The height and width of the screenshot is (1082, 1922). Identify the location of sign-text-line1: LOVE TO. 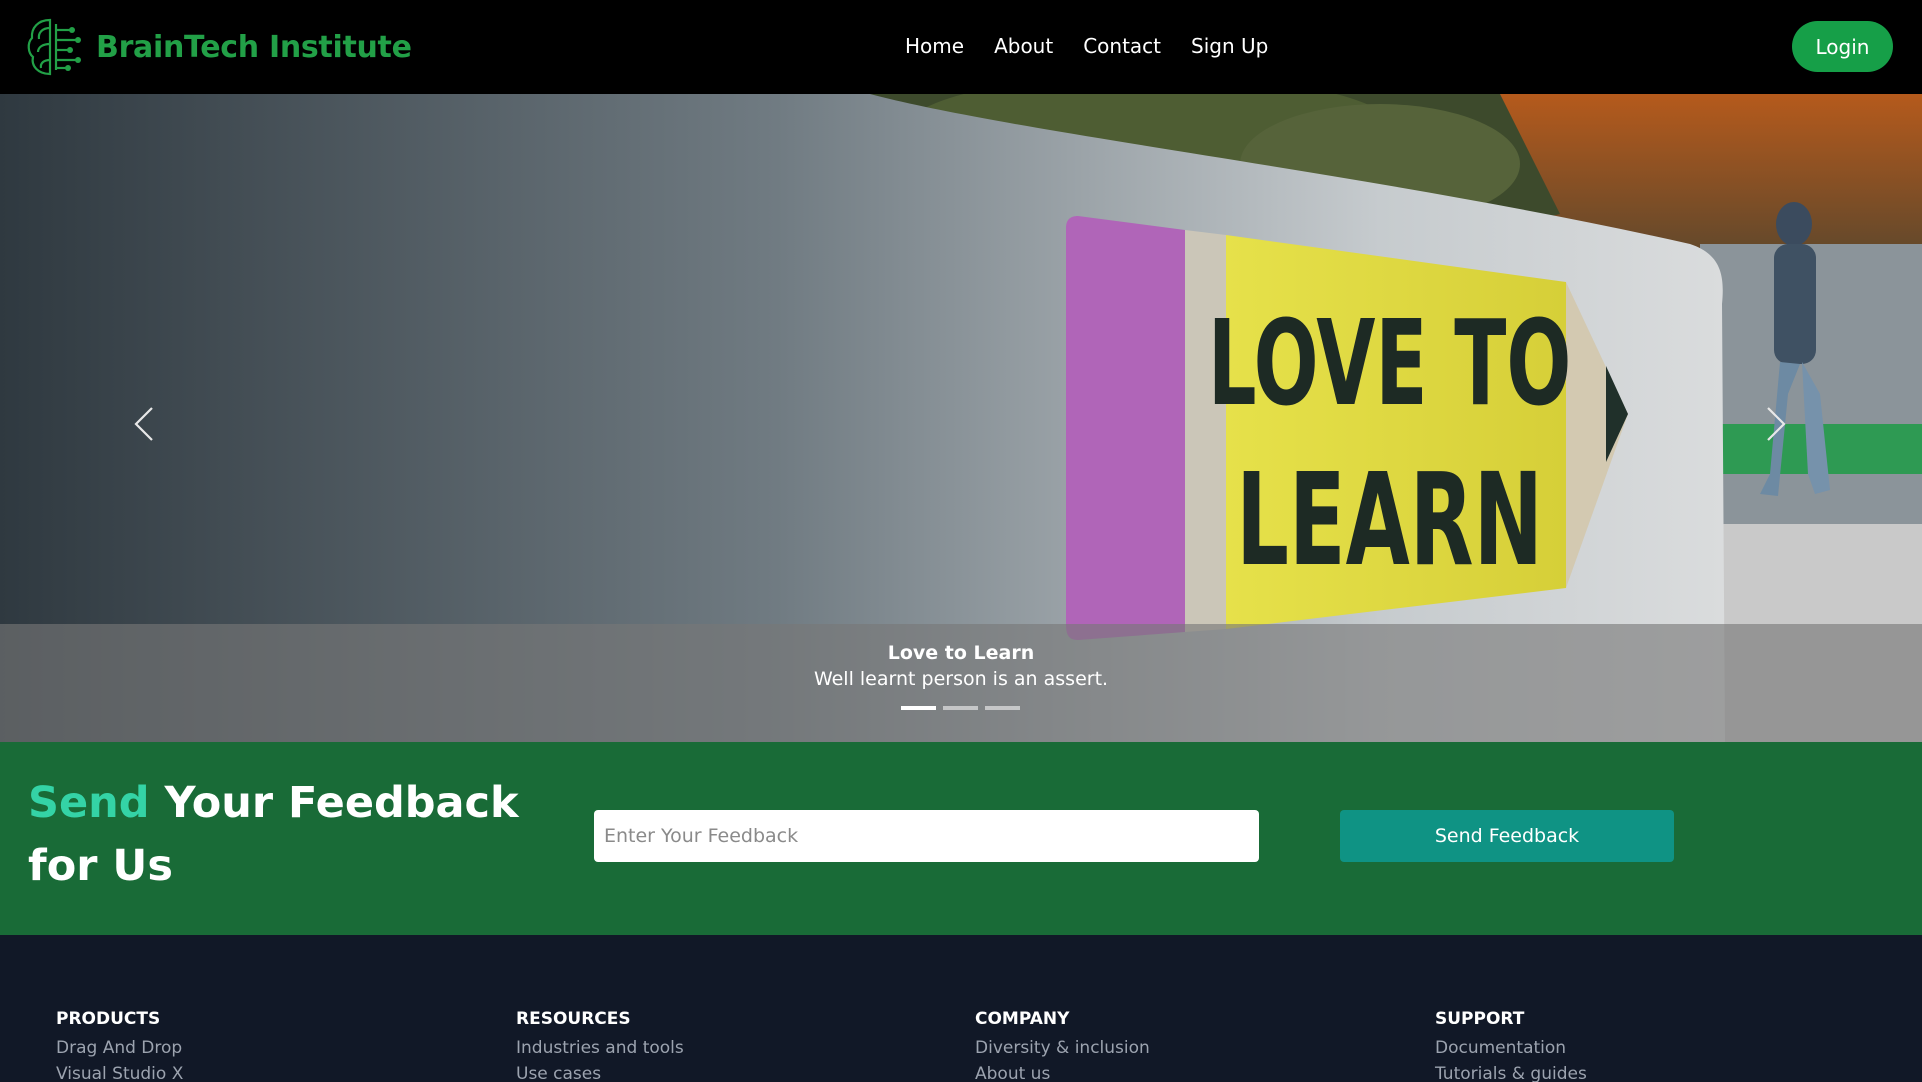
(1389, 364).